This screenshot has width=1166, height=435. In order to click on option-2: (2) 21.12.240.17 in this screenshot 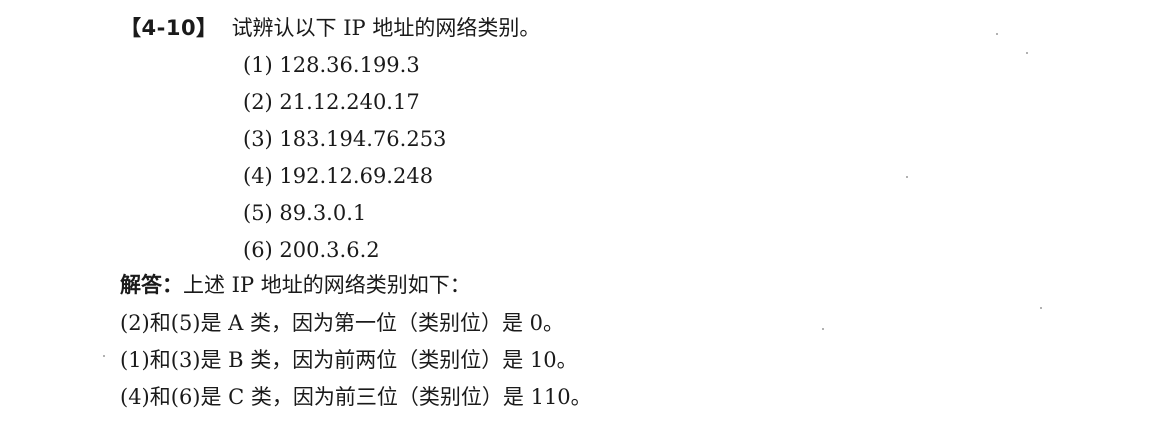, I will do `click(331, 102)`.